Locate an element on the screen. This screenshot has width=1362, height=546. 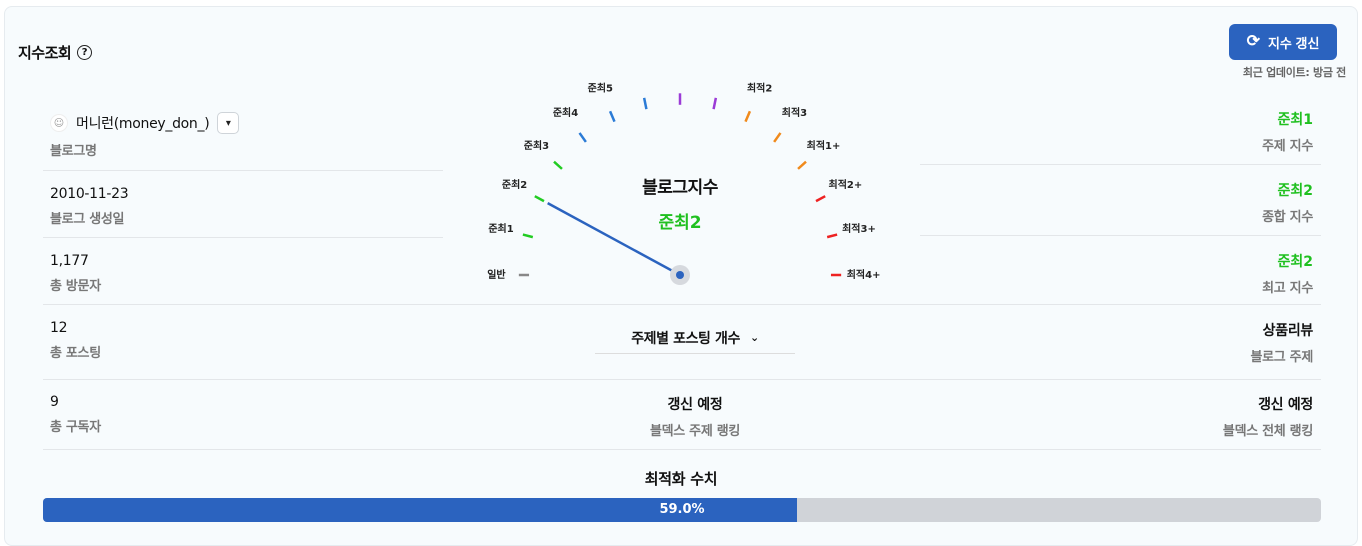
topic-value: 상품리뷰 is located at coordinates (1288, 331).